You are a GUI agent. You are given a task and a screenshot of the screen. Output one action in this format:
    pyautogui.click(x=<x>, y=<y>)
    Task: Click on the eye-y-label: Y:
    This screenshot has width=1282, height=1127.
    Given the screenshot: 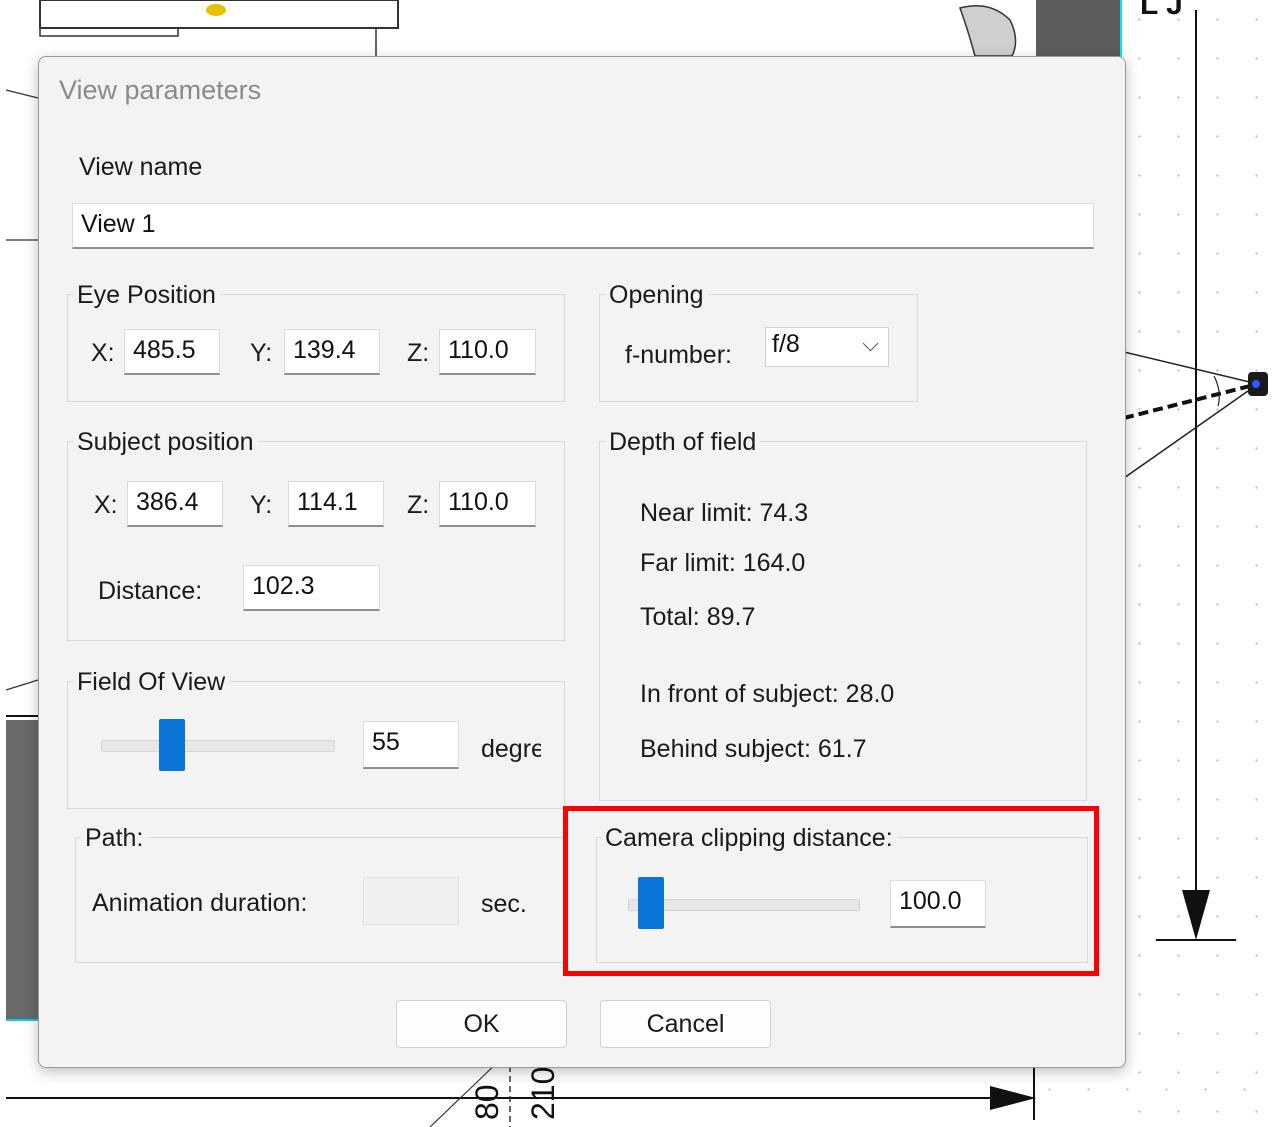 What is the action you would take?
    pyautogui.click(x=261, y=353)
    